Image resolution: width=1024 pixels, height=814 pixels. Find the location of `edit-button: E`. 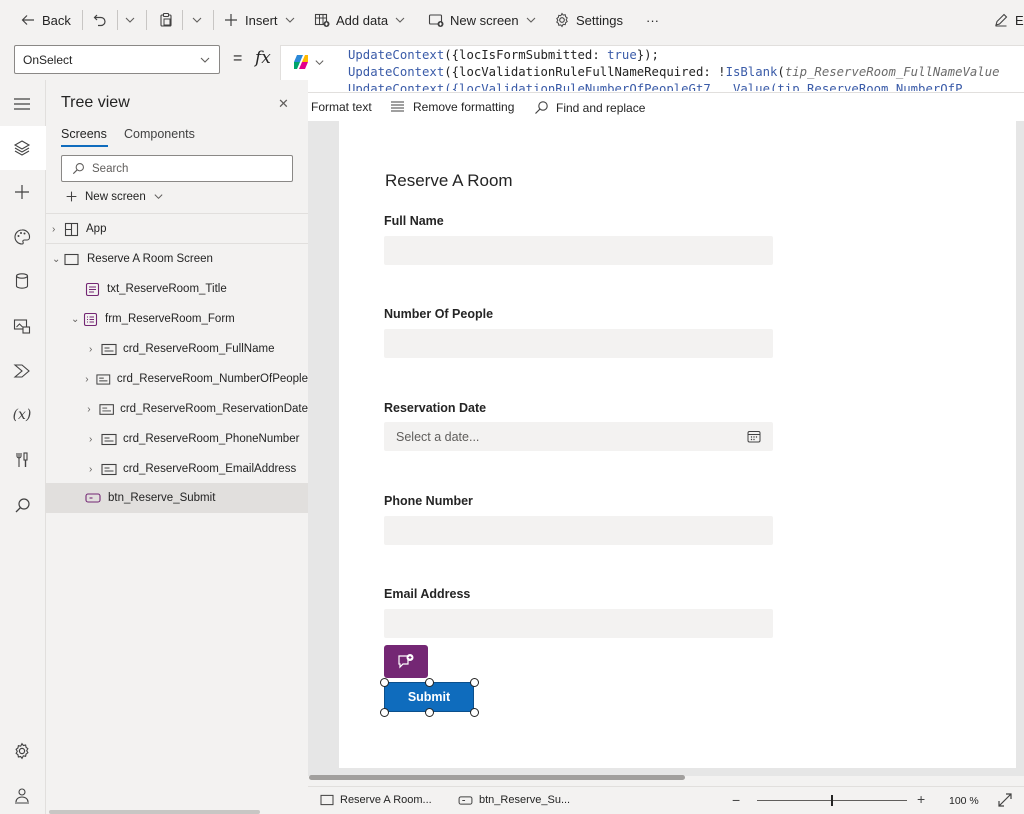

edit-button: E is located at coordinates (1008, 20).